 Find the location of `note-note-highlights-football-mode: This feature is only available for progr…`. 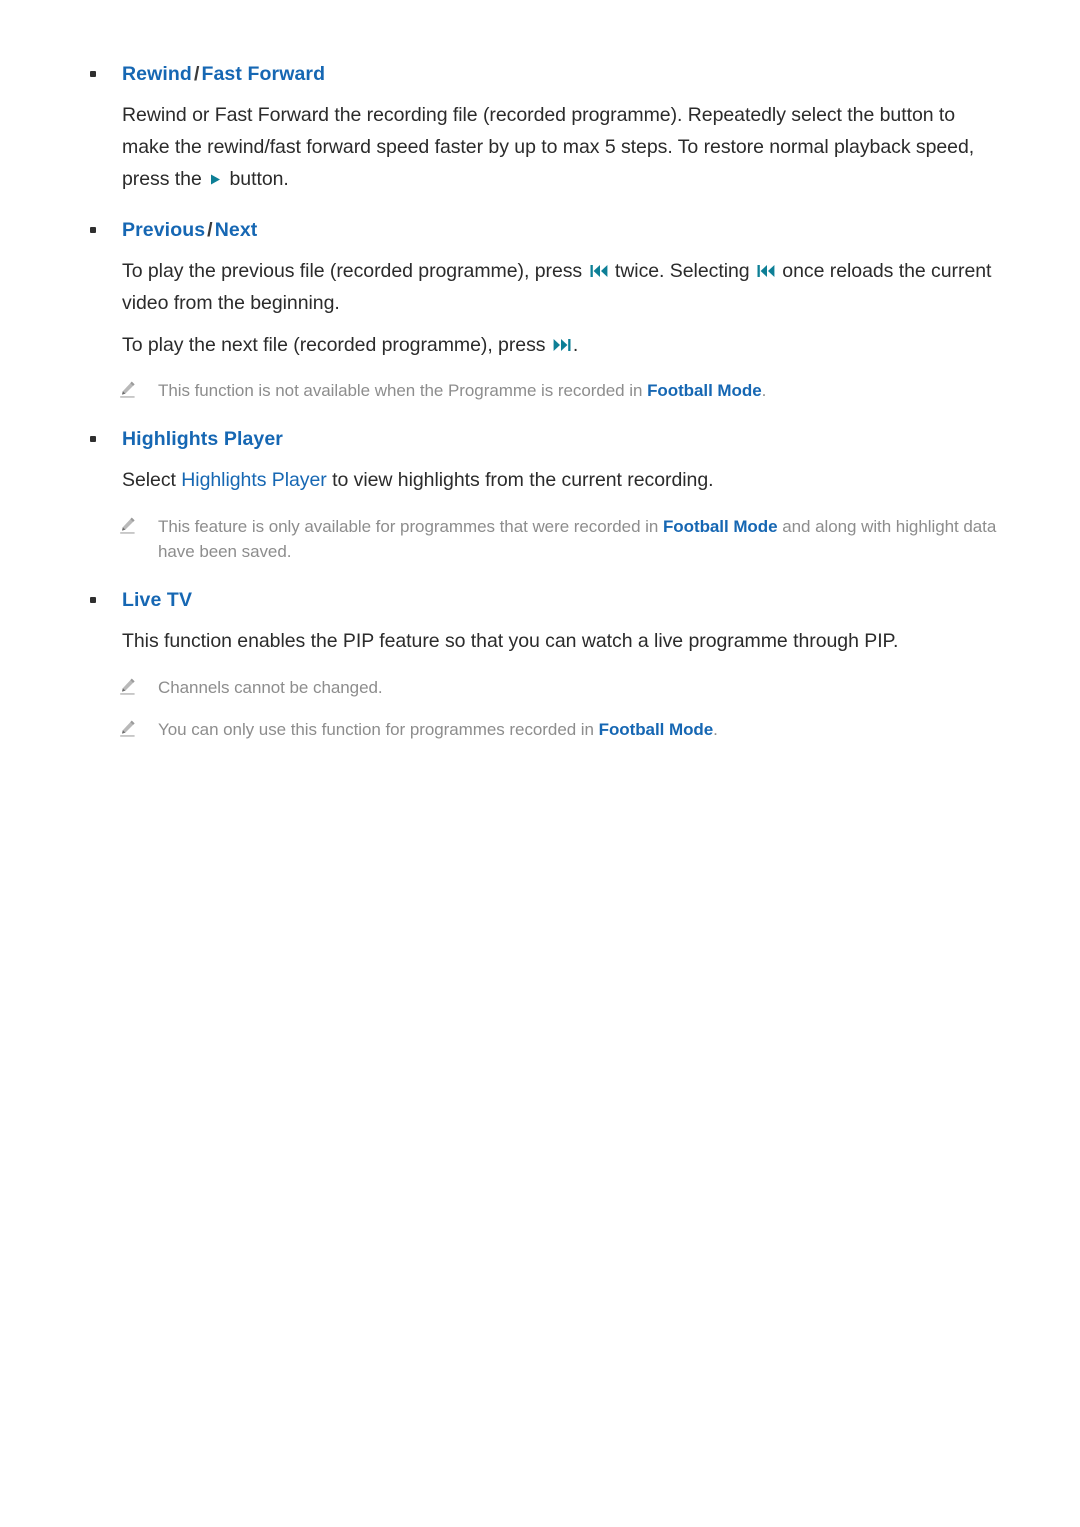

note-note-highlights-football-mode: This feature is only available for progr… is located at coordinates (540, 539).